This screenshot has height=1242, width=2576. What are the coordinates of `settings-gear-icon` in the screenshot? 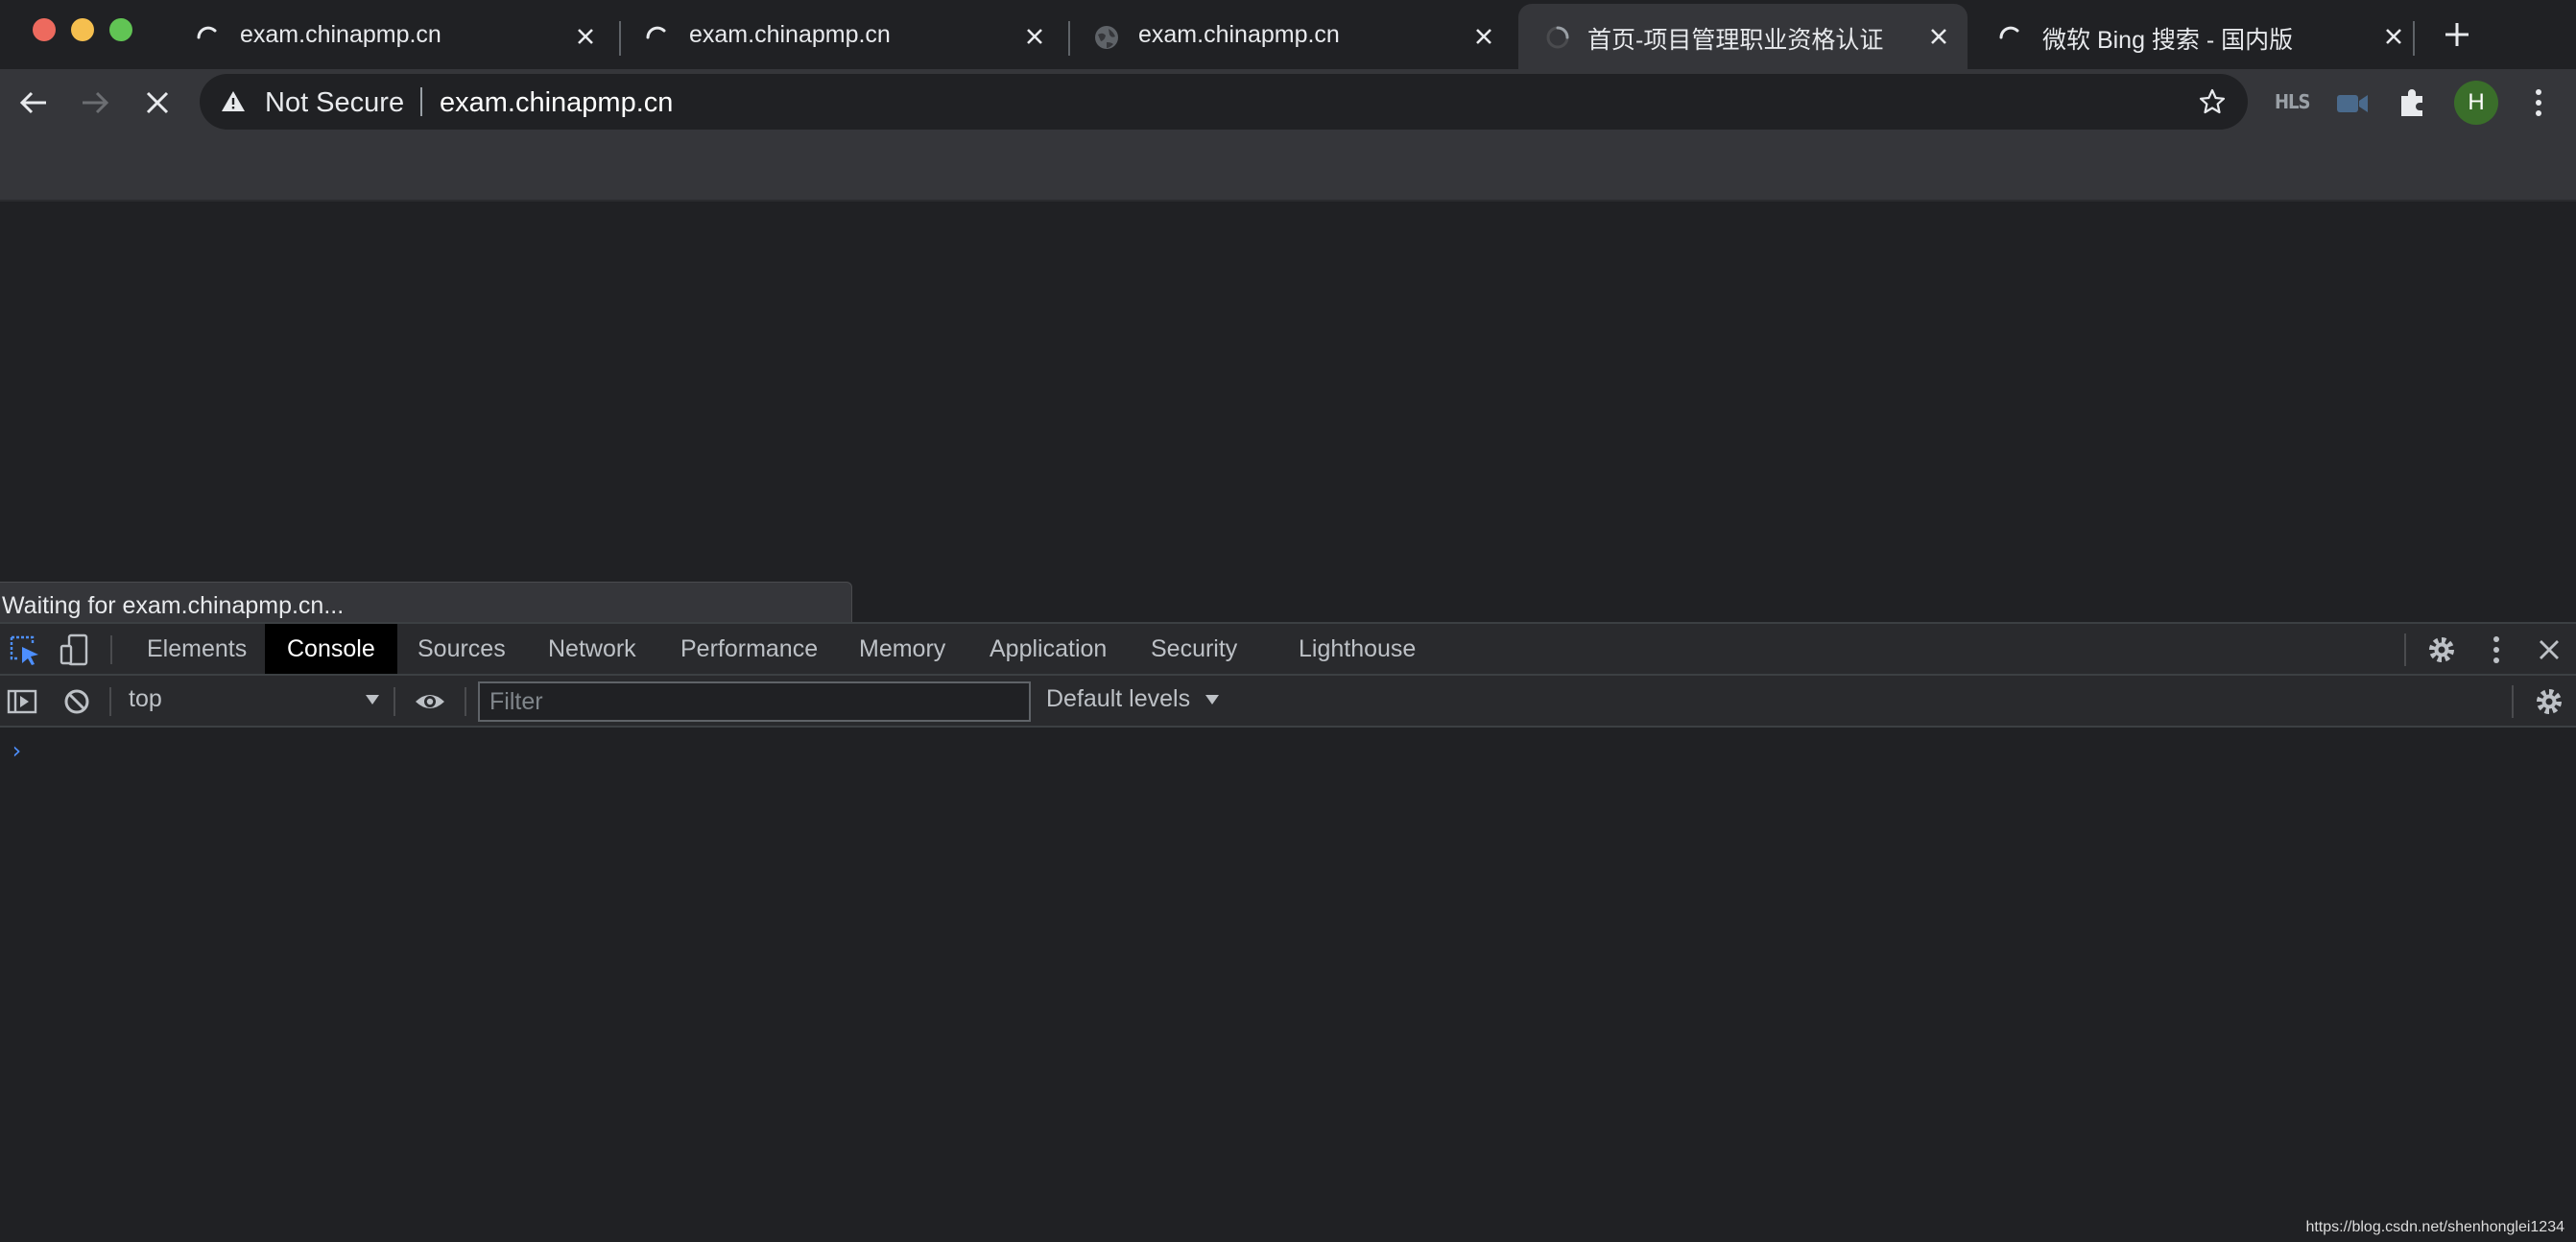 It's located at (2441, 650).